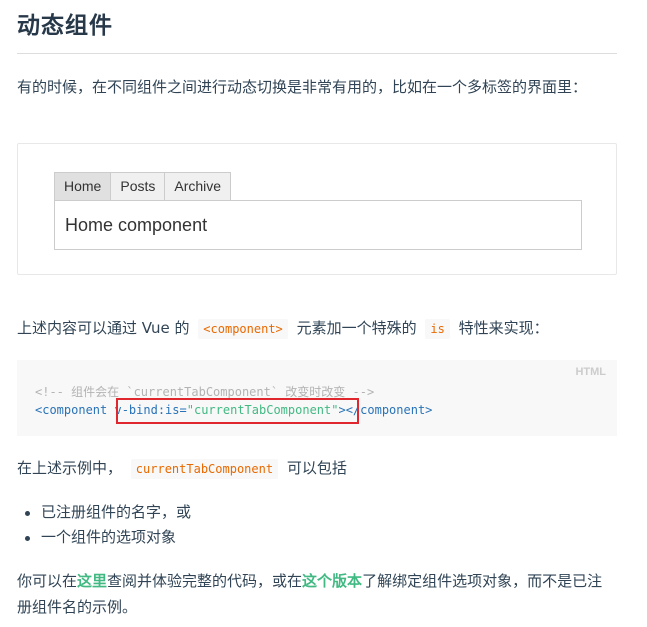 This screenshot has width=647, height=627. I want to click on code-language-label: HTML, so click(590, 372).